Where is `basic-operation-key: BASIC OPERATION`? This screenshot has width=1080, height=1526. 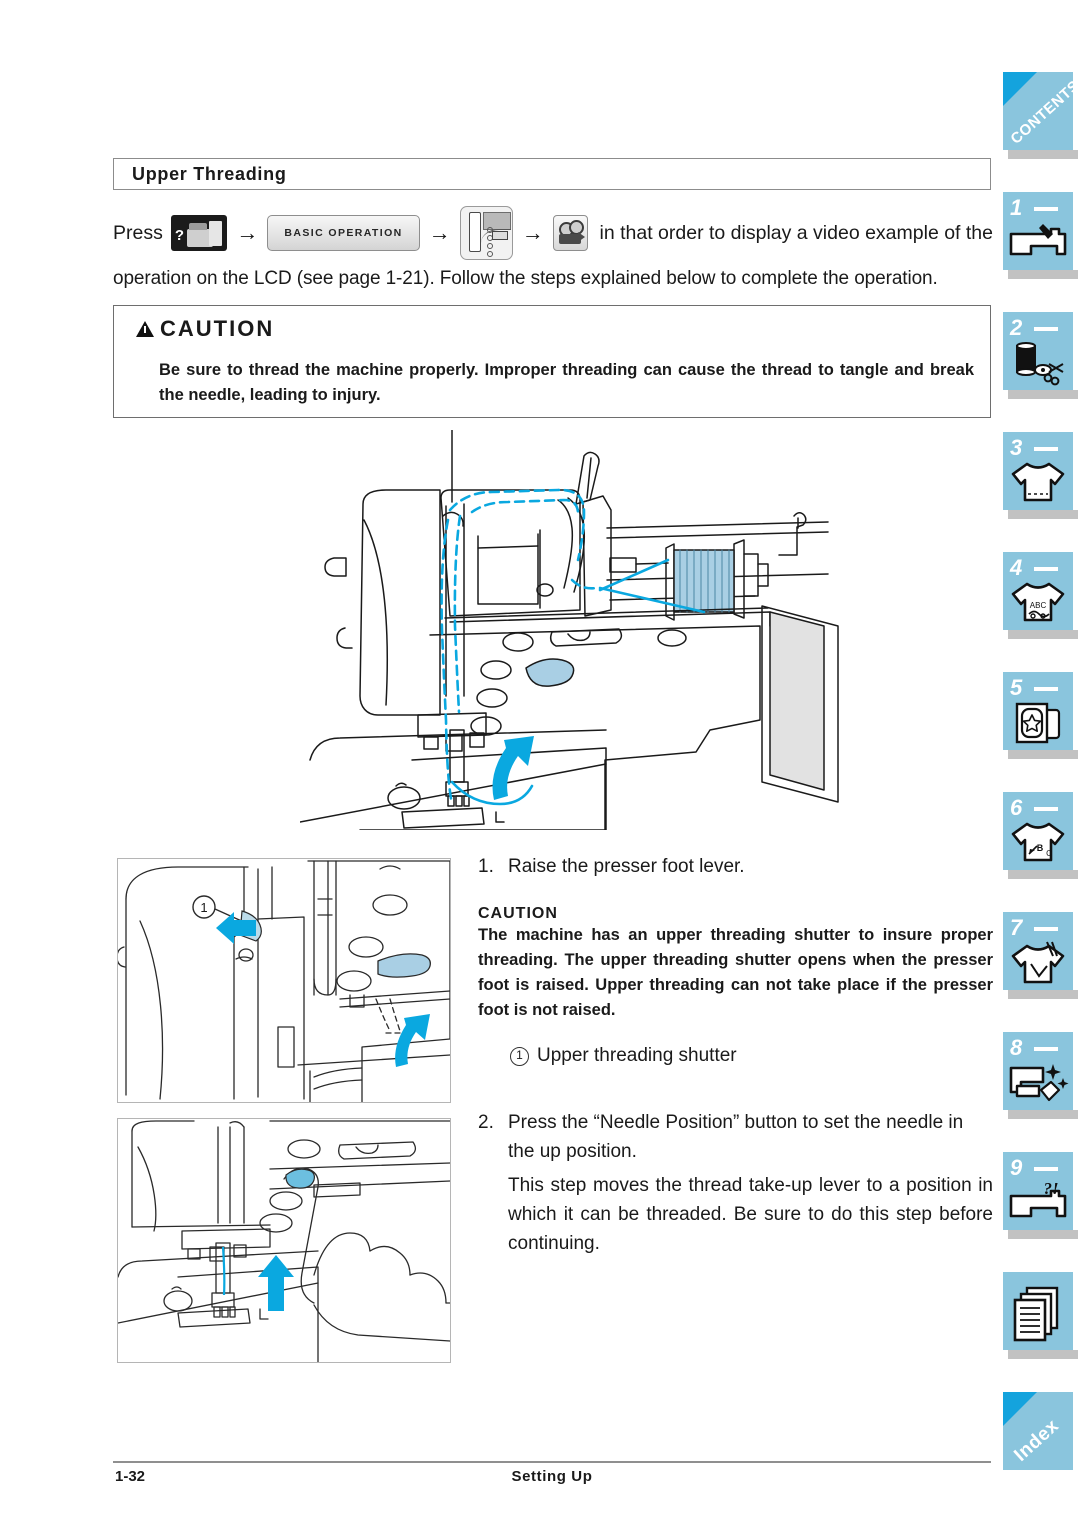 basic-operation-key: BASIC OPERATION is located at coordinates (343, 233).